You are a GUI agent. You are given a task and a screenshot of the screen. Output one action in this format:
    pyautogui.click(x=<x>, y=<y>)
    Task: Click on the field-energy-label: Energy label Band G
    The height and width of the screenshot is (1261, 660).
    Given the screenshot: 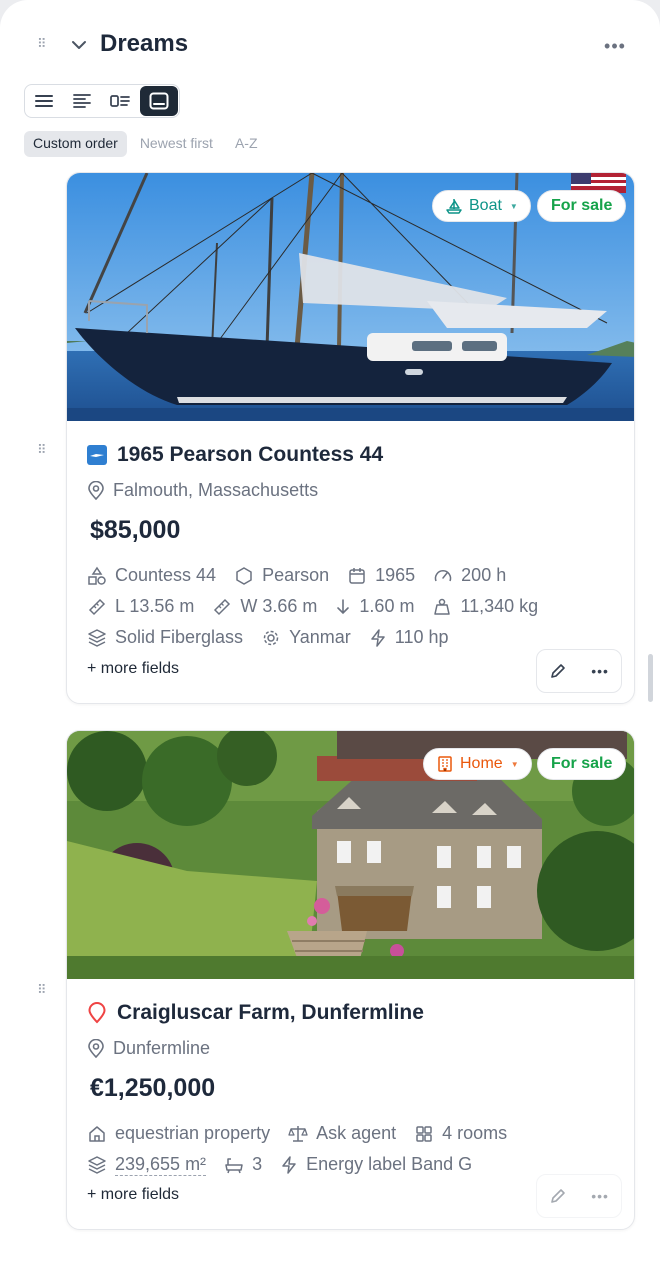 What is the action you would take?
    pyautogui.click(x=376, y=1164)
    